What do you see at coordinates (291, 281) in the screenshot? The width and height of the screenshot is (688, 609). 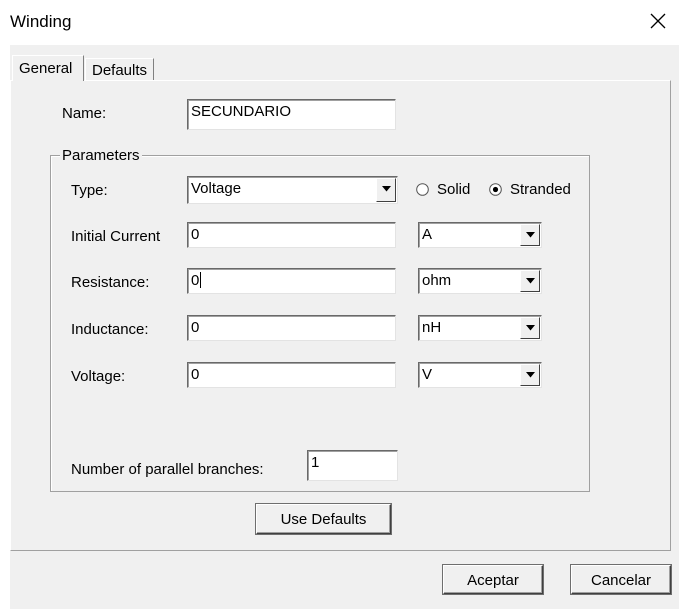 I see `resistance-field: 0` at bounding box center [291, 281].